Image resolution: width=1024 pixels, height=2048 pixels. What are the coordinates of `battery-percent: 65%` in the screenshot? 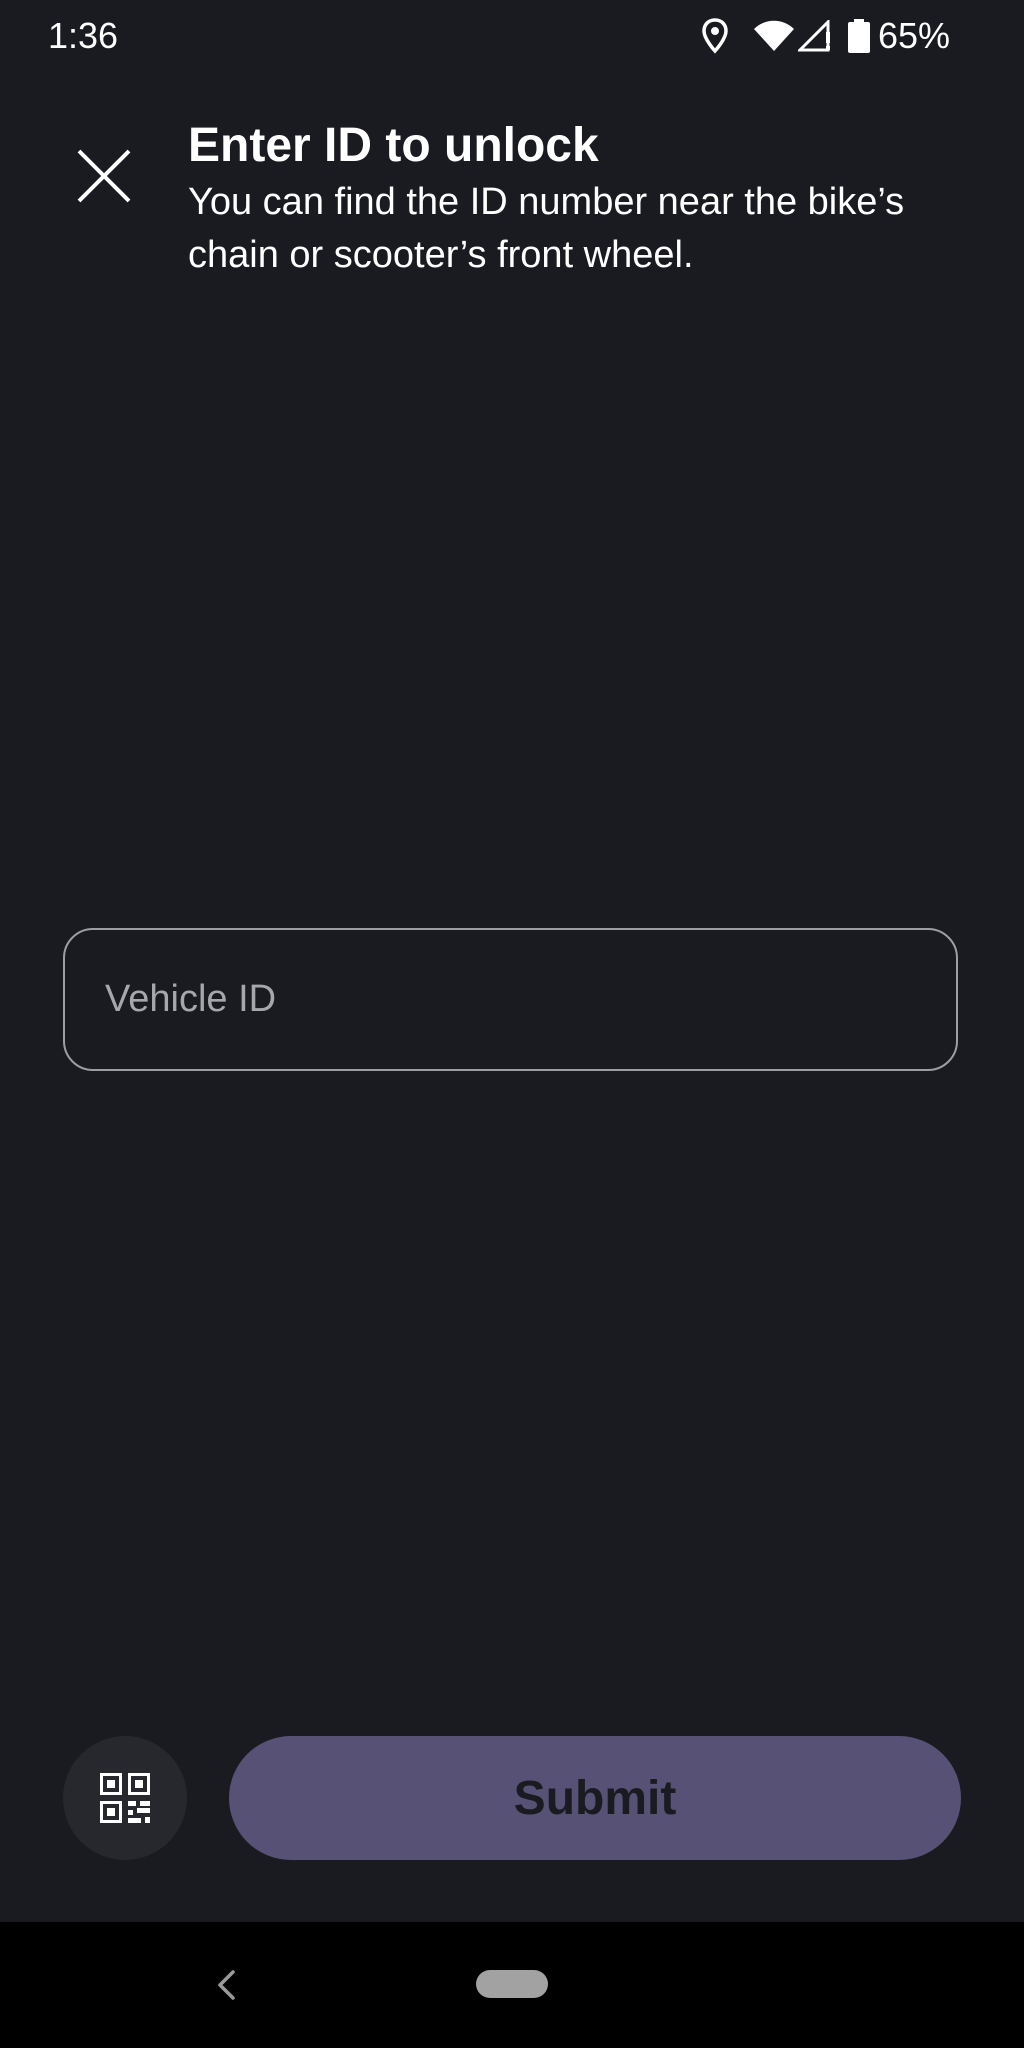 It's located at (913, 35).